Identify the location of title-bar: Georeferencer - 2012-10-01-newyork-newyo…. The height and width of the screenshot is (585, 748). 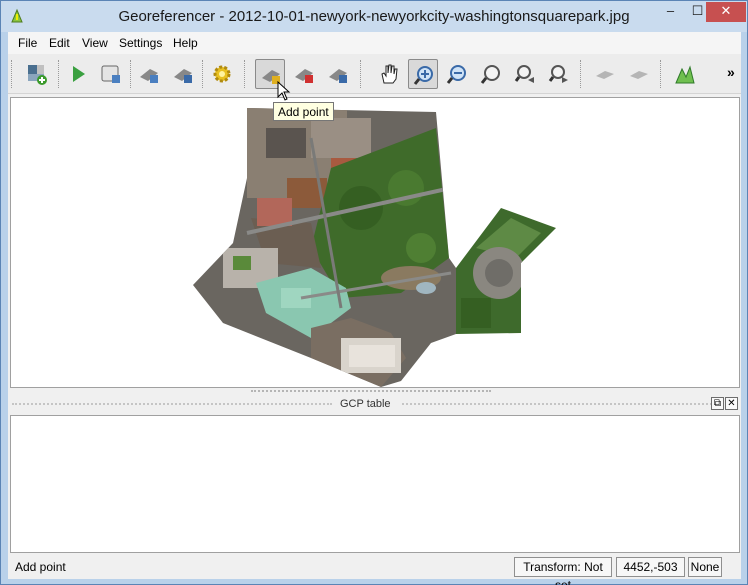
(374, 16).